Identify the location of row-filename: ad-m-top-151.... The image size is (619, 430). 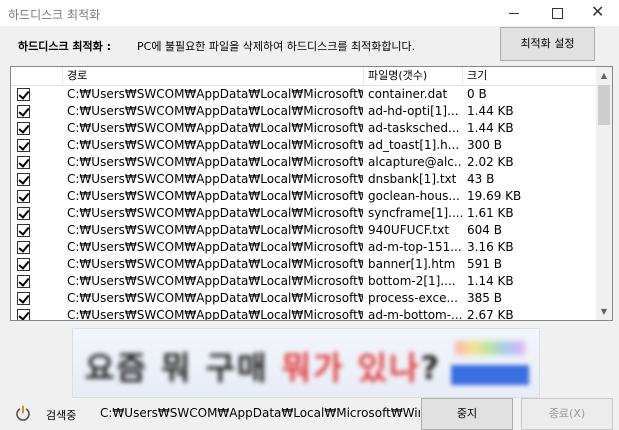
(415, 247).